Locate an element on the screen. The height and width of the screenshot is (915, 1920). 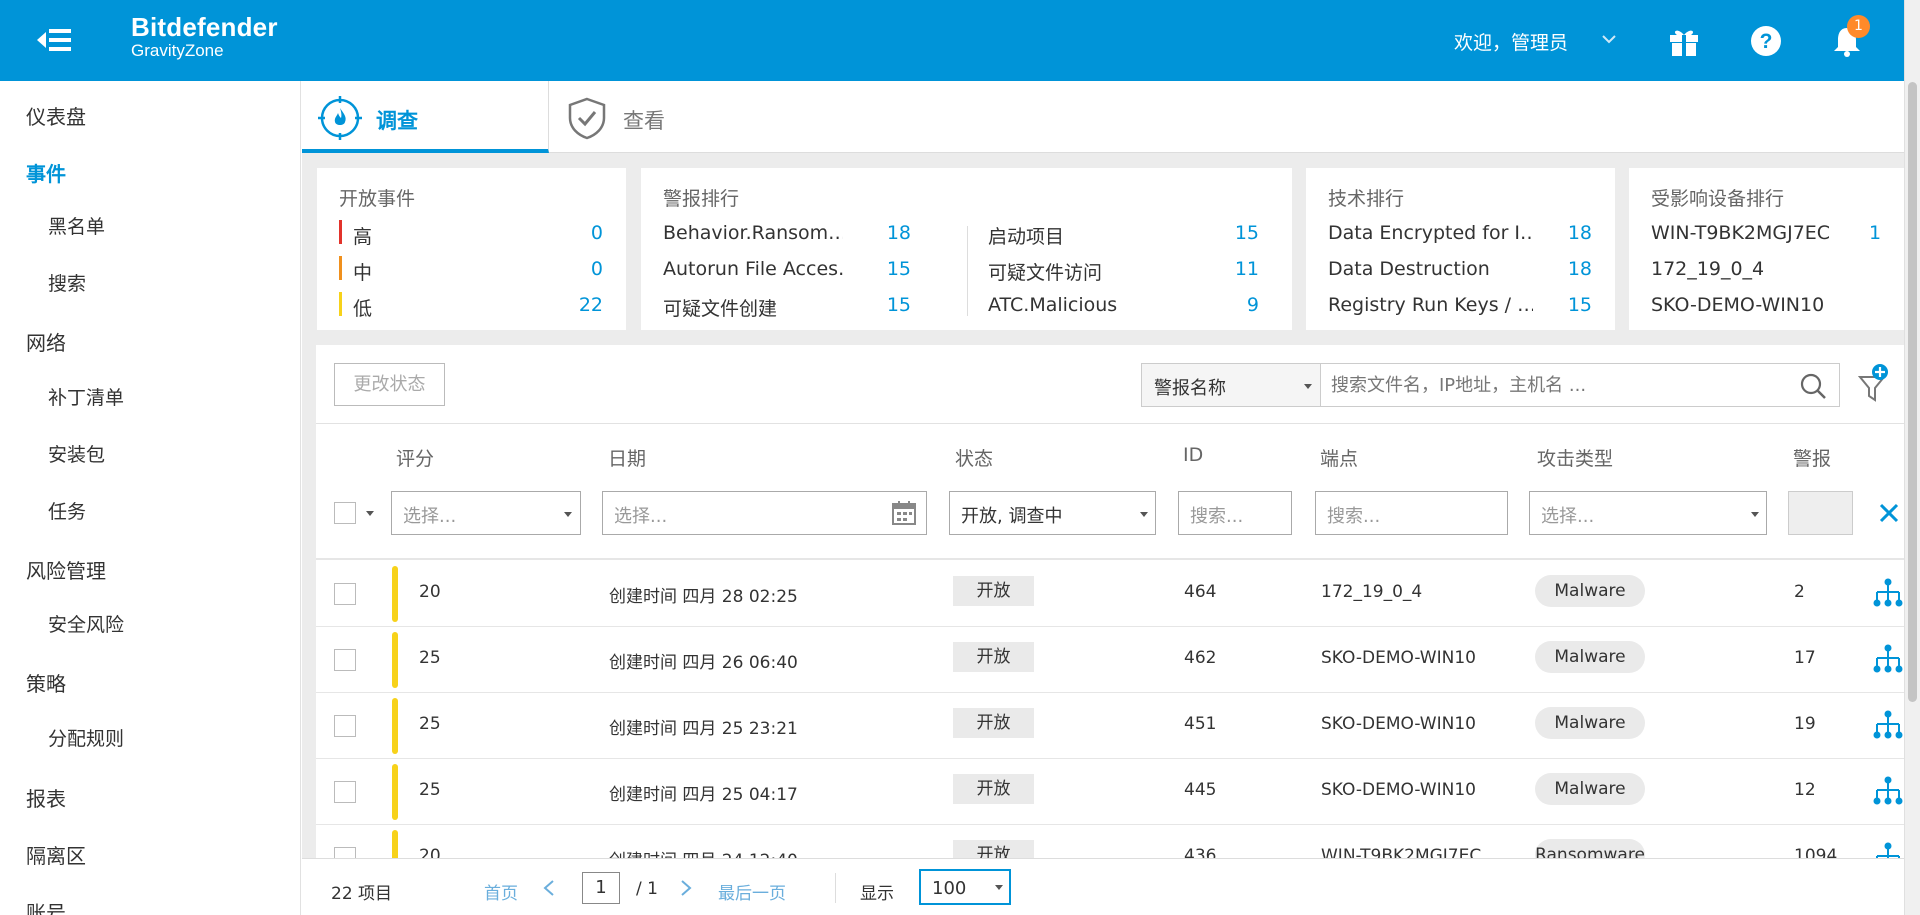
technique-rank-label: Data Destruction is located at coordinates (1430, 269).